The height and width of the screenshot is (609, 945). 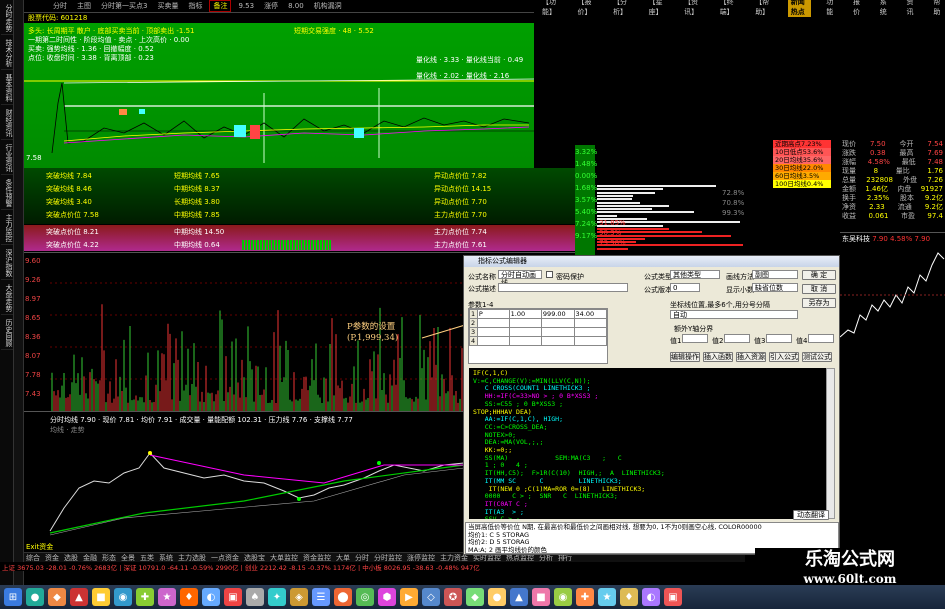 What do you see at coordinates (387, 597) in the screenshot?
I see `taskbar-app-icon: ⬢` at bounding box center [387, 597].